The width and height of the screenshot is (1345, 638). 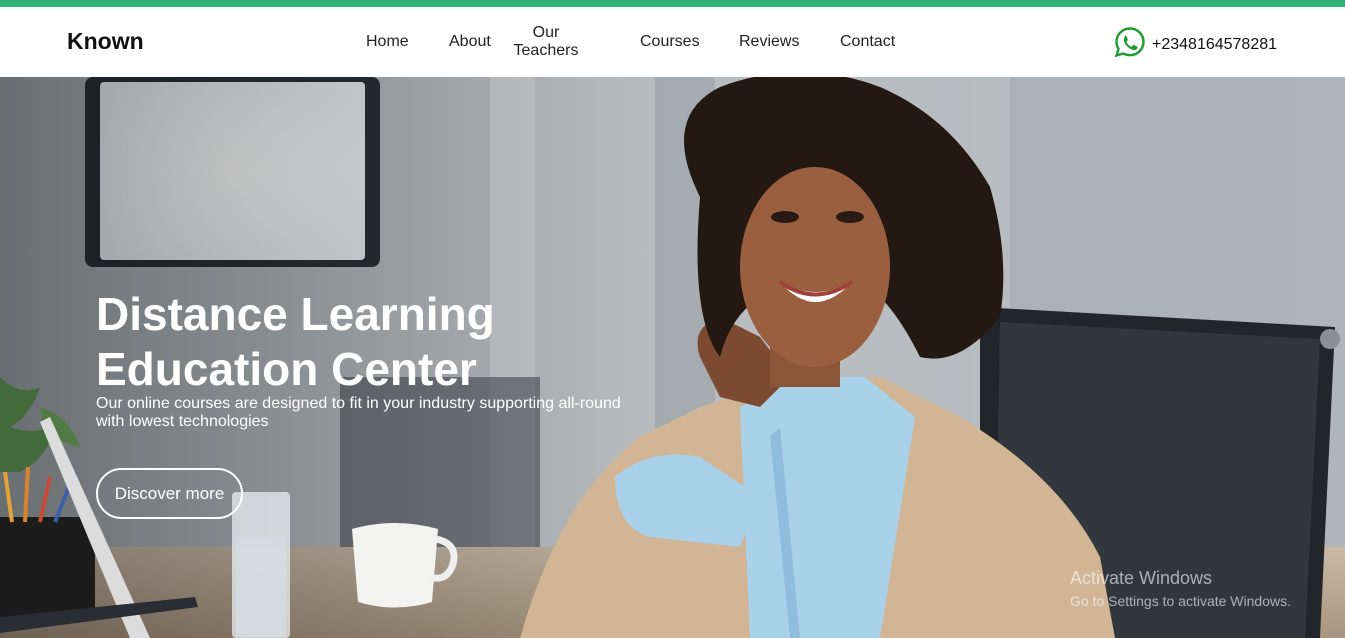 What do you see at coordinates (286, 369) in the screenshot?
I see `hero-title-line2: Education Center` at bounding box center [286, 369].